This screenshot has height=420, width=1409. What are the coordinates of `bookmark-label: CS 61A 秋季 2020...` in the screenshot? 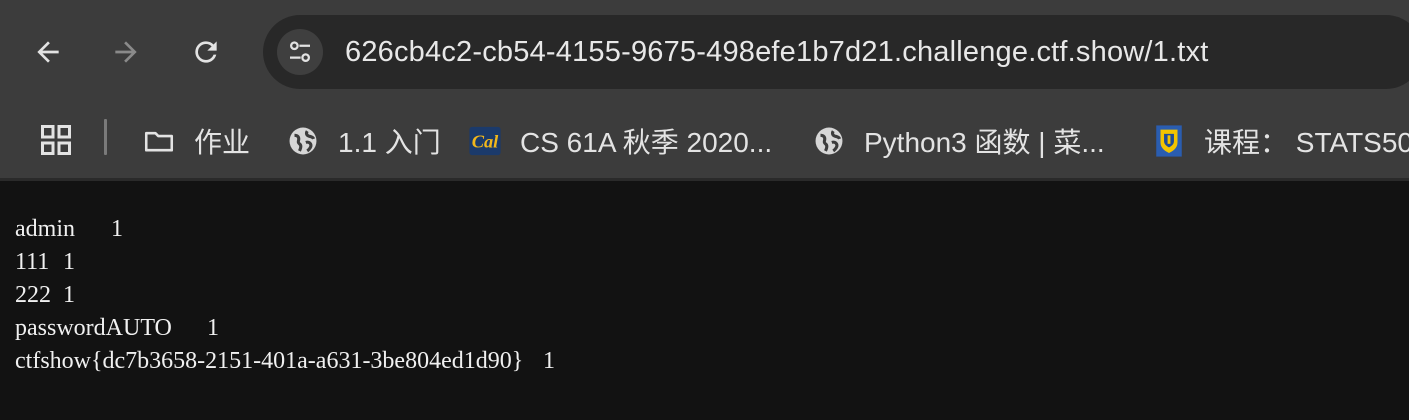 It's located at (646, 142).